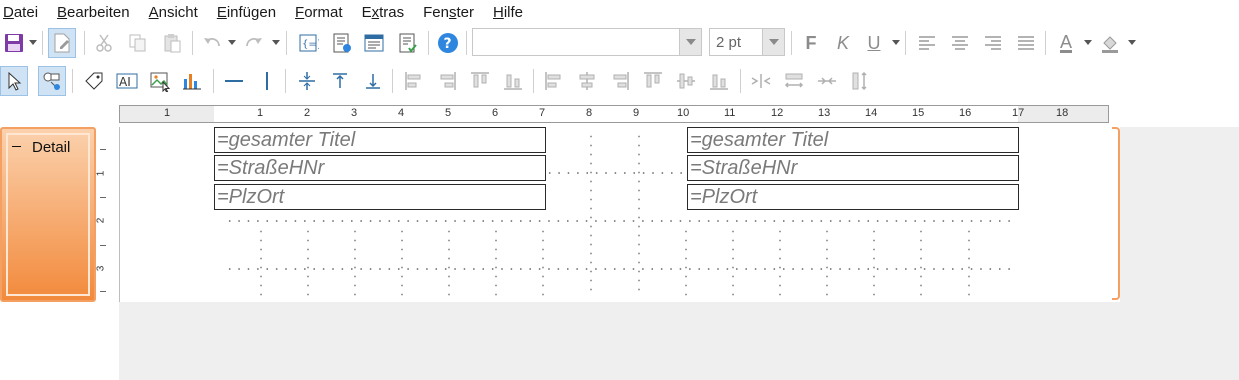 This screenshot has height=380, width=1239. I want to click on workspace-right, so click(1179, 214).